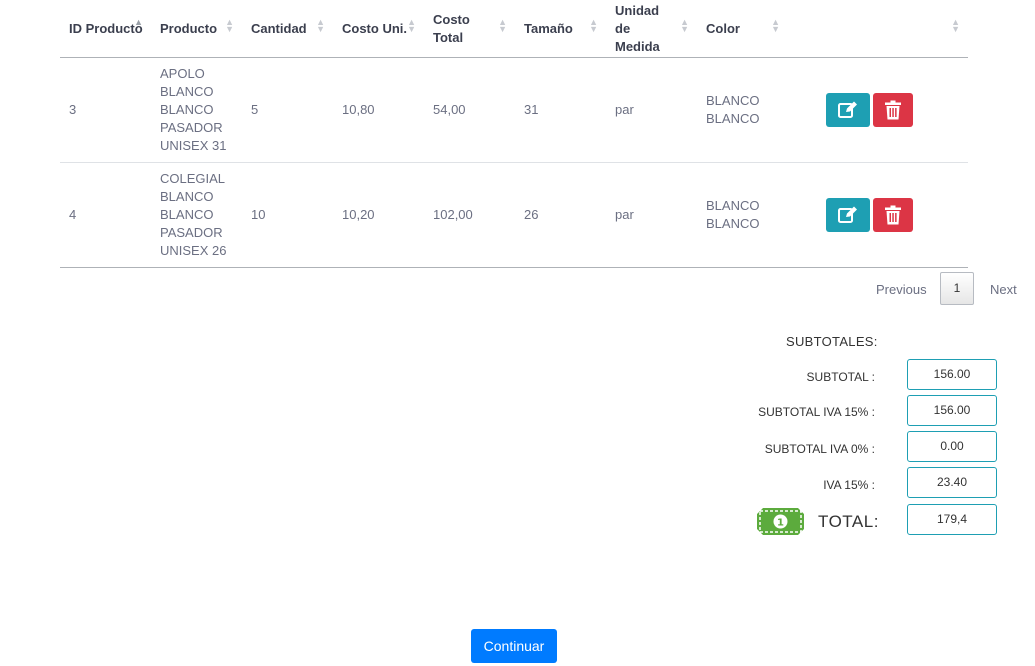 The height and width of the screenshot is (666, 1035). Describe the element at coordinates (378, 29) in the screenshot. I see `col-costo-uni: Costo Uni. ▲ ▼` at that location.